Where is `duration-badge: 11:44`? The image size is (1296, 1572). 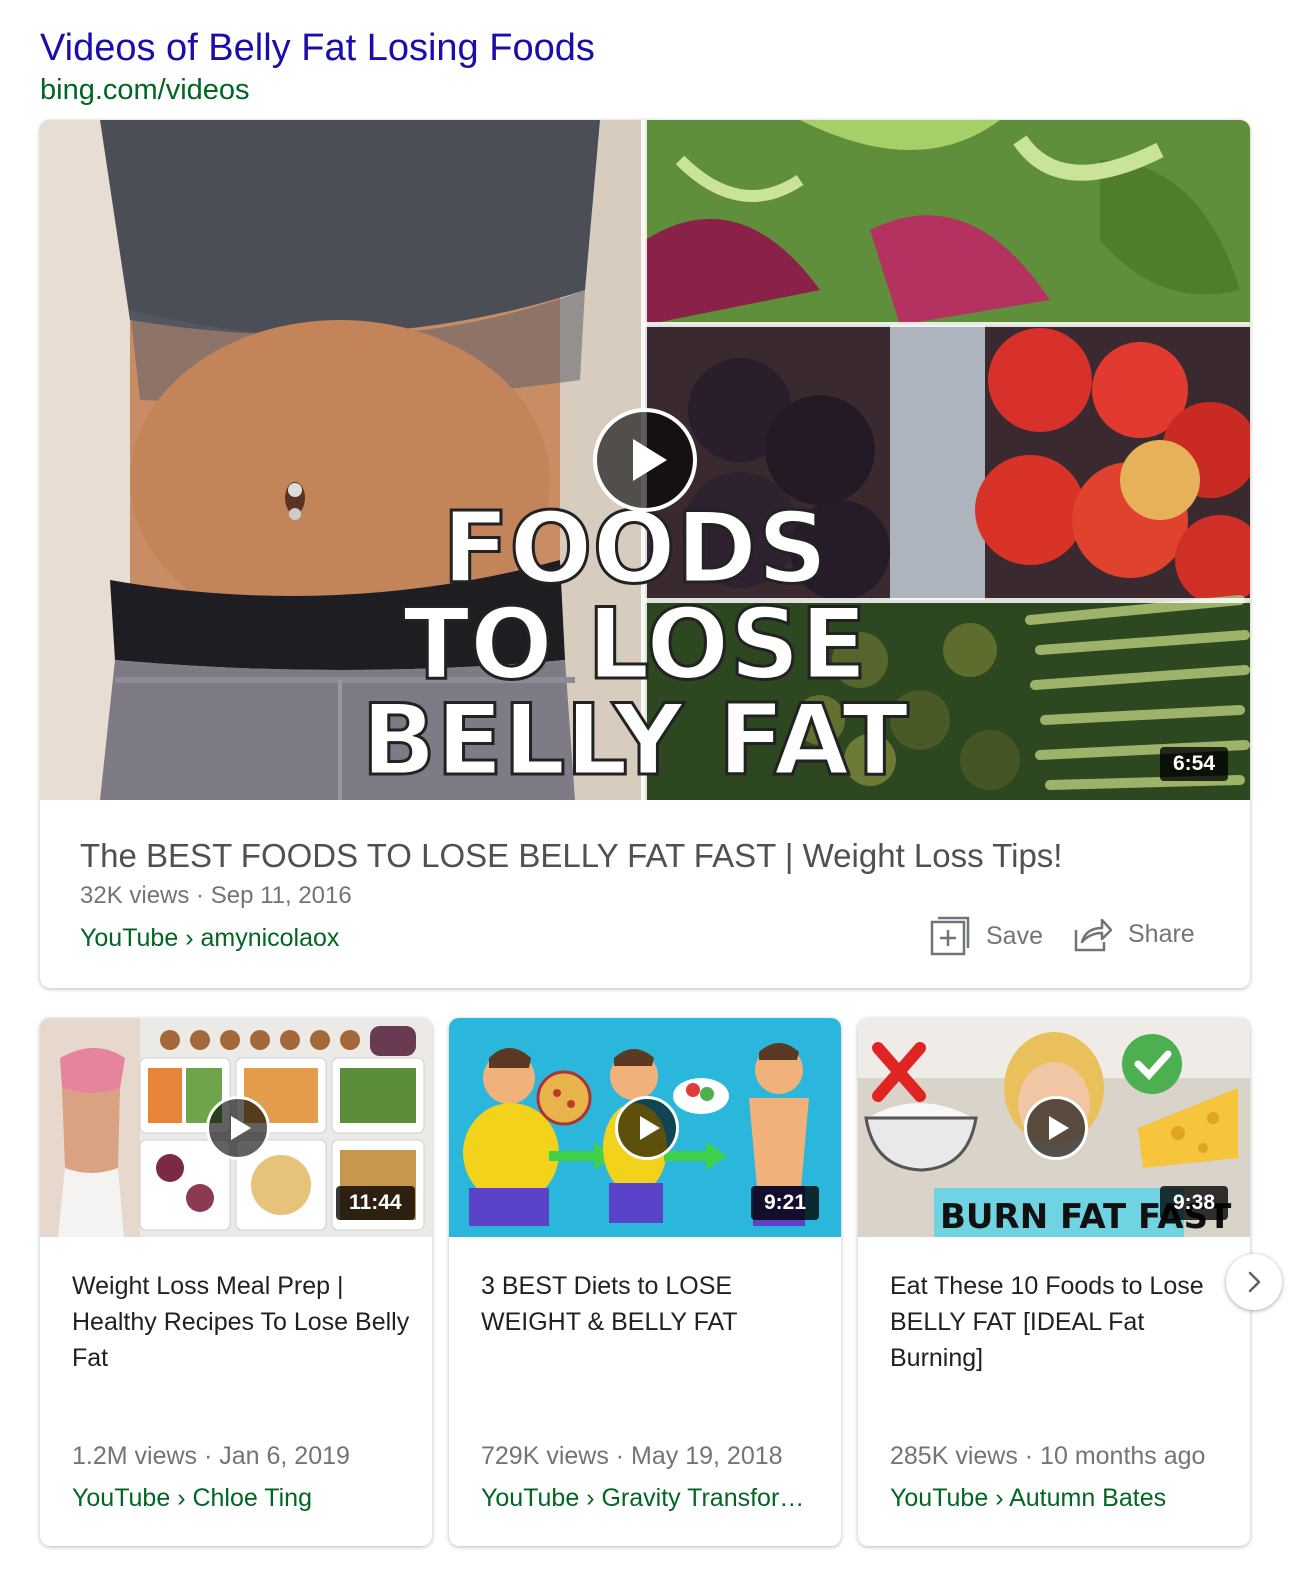
duration-badge: 11:44 is located at coordinates (375, 1203).